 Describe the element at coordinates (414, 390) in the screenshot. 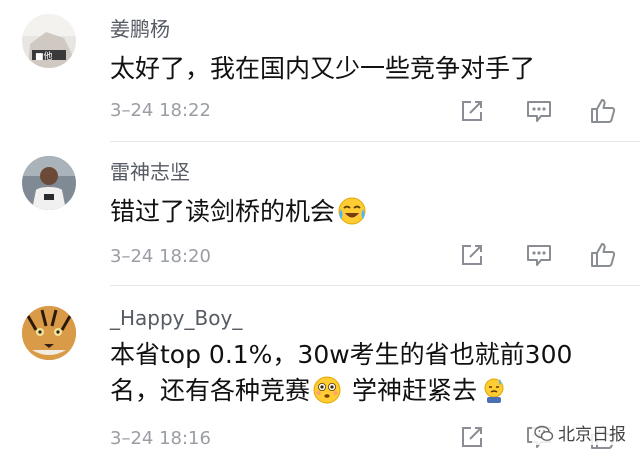

I see `comment-text-content: 学神赶紧去` at that location.